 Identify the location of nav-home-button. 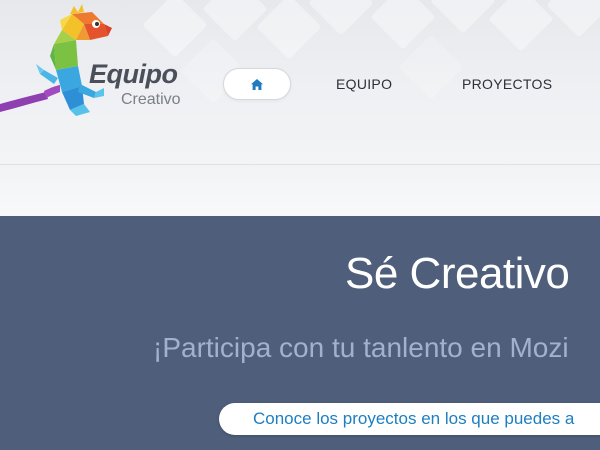
(257, 84).